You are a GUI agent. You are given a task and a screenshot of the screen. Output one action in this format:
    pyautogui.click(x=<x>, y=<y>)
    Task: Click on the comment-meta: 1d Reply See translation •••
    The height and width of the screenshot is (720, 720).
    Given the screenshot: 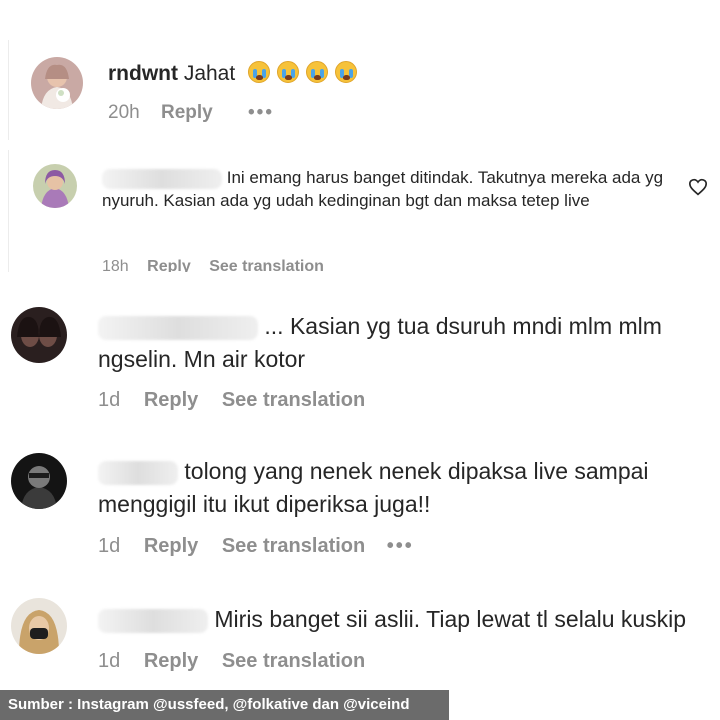 What is the action you would take?
    pyautogui.click(x=256, y=546)
    